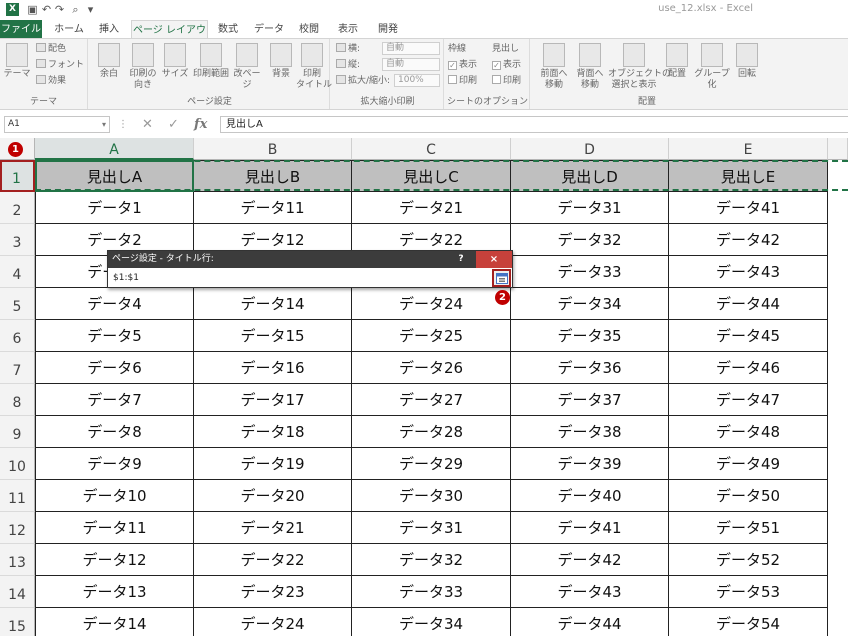 This screenshot has height=636, width=848. Describe the element at coordinates (590, 400) in the screenshot. I see `cell-d8: データ37` at that location.